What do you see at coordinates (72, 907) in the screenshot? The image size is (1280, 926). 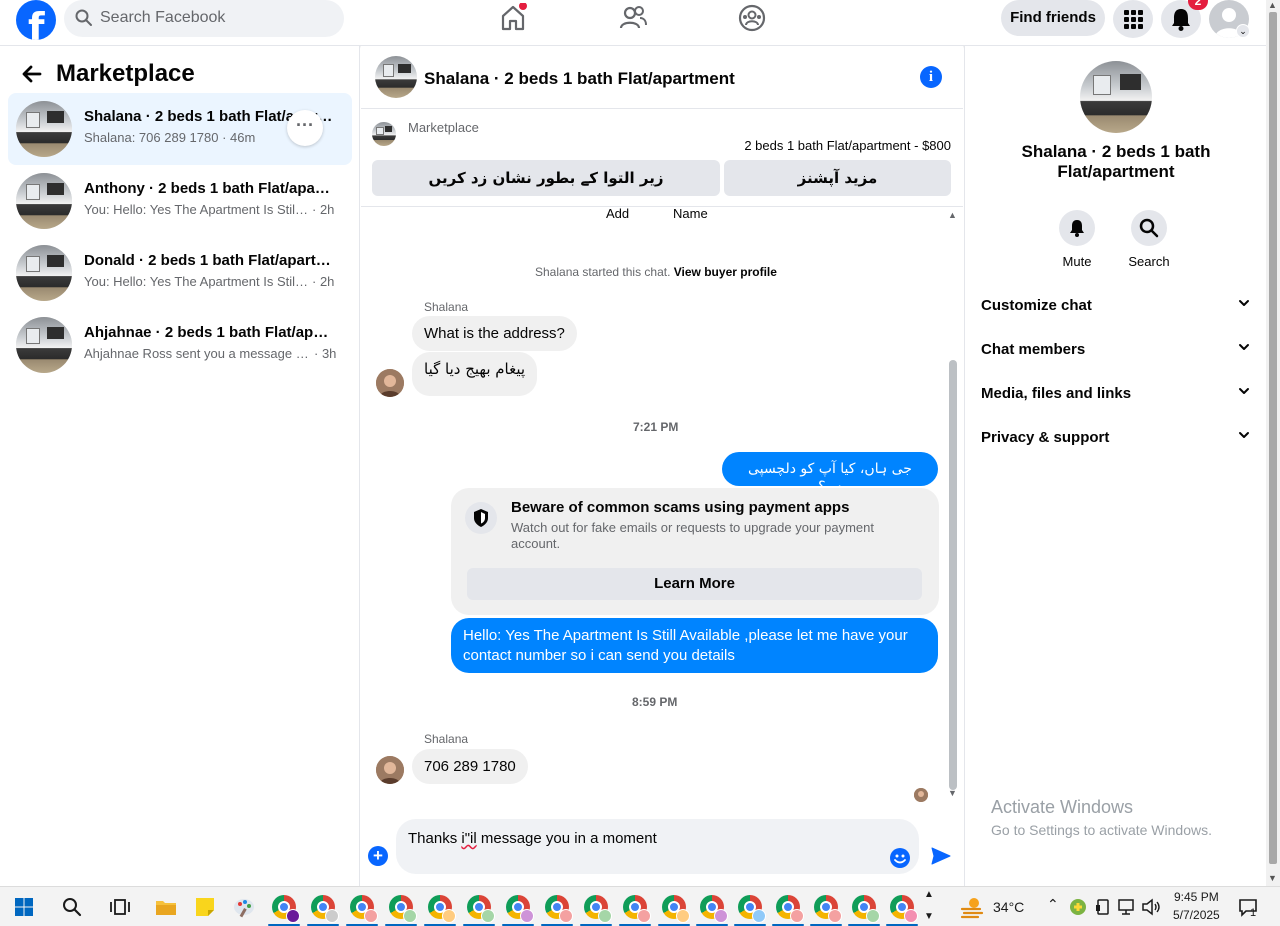 I see `search-icon` at bounding box center [72, 907].